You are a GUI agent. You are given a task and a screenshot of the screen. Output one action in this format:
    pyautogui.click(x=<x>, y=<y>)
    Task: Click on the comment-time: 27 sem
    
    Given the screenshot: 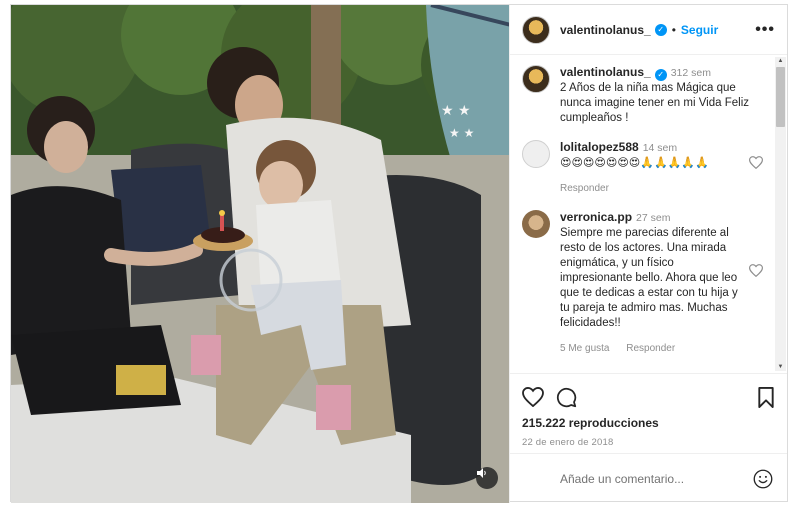 What is the action you would take?
    pyautogui.click(x=653, y=218)
    